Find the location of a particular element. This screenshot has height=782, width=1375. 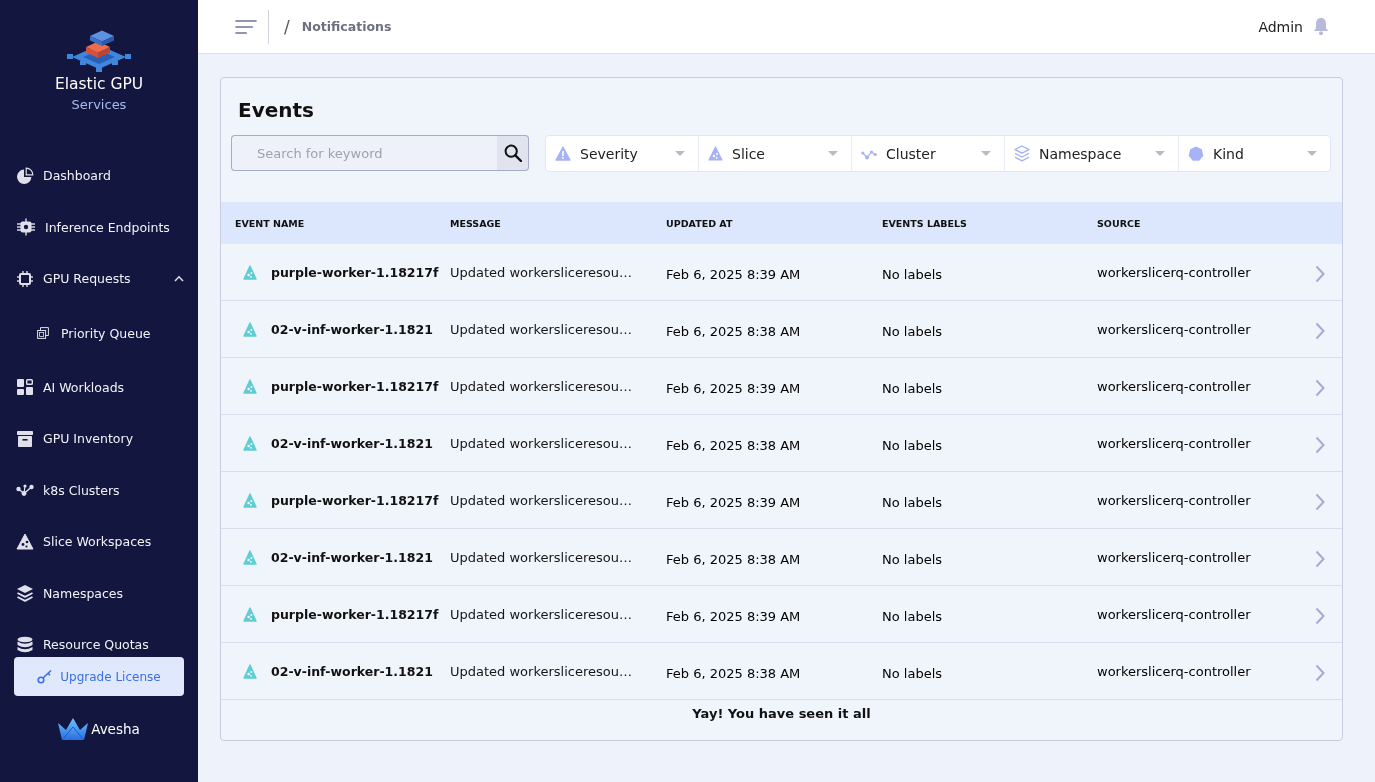

key-icon is located at coordinates (45, 676).